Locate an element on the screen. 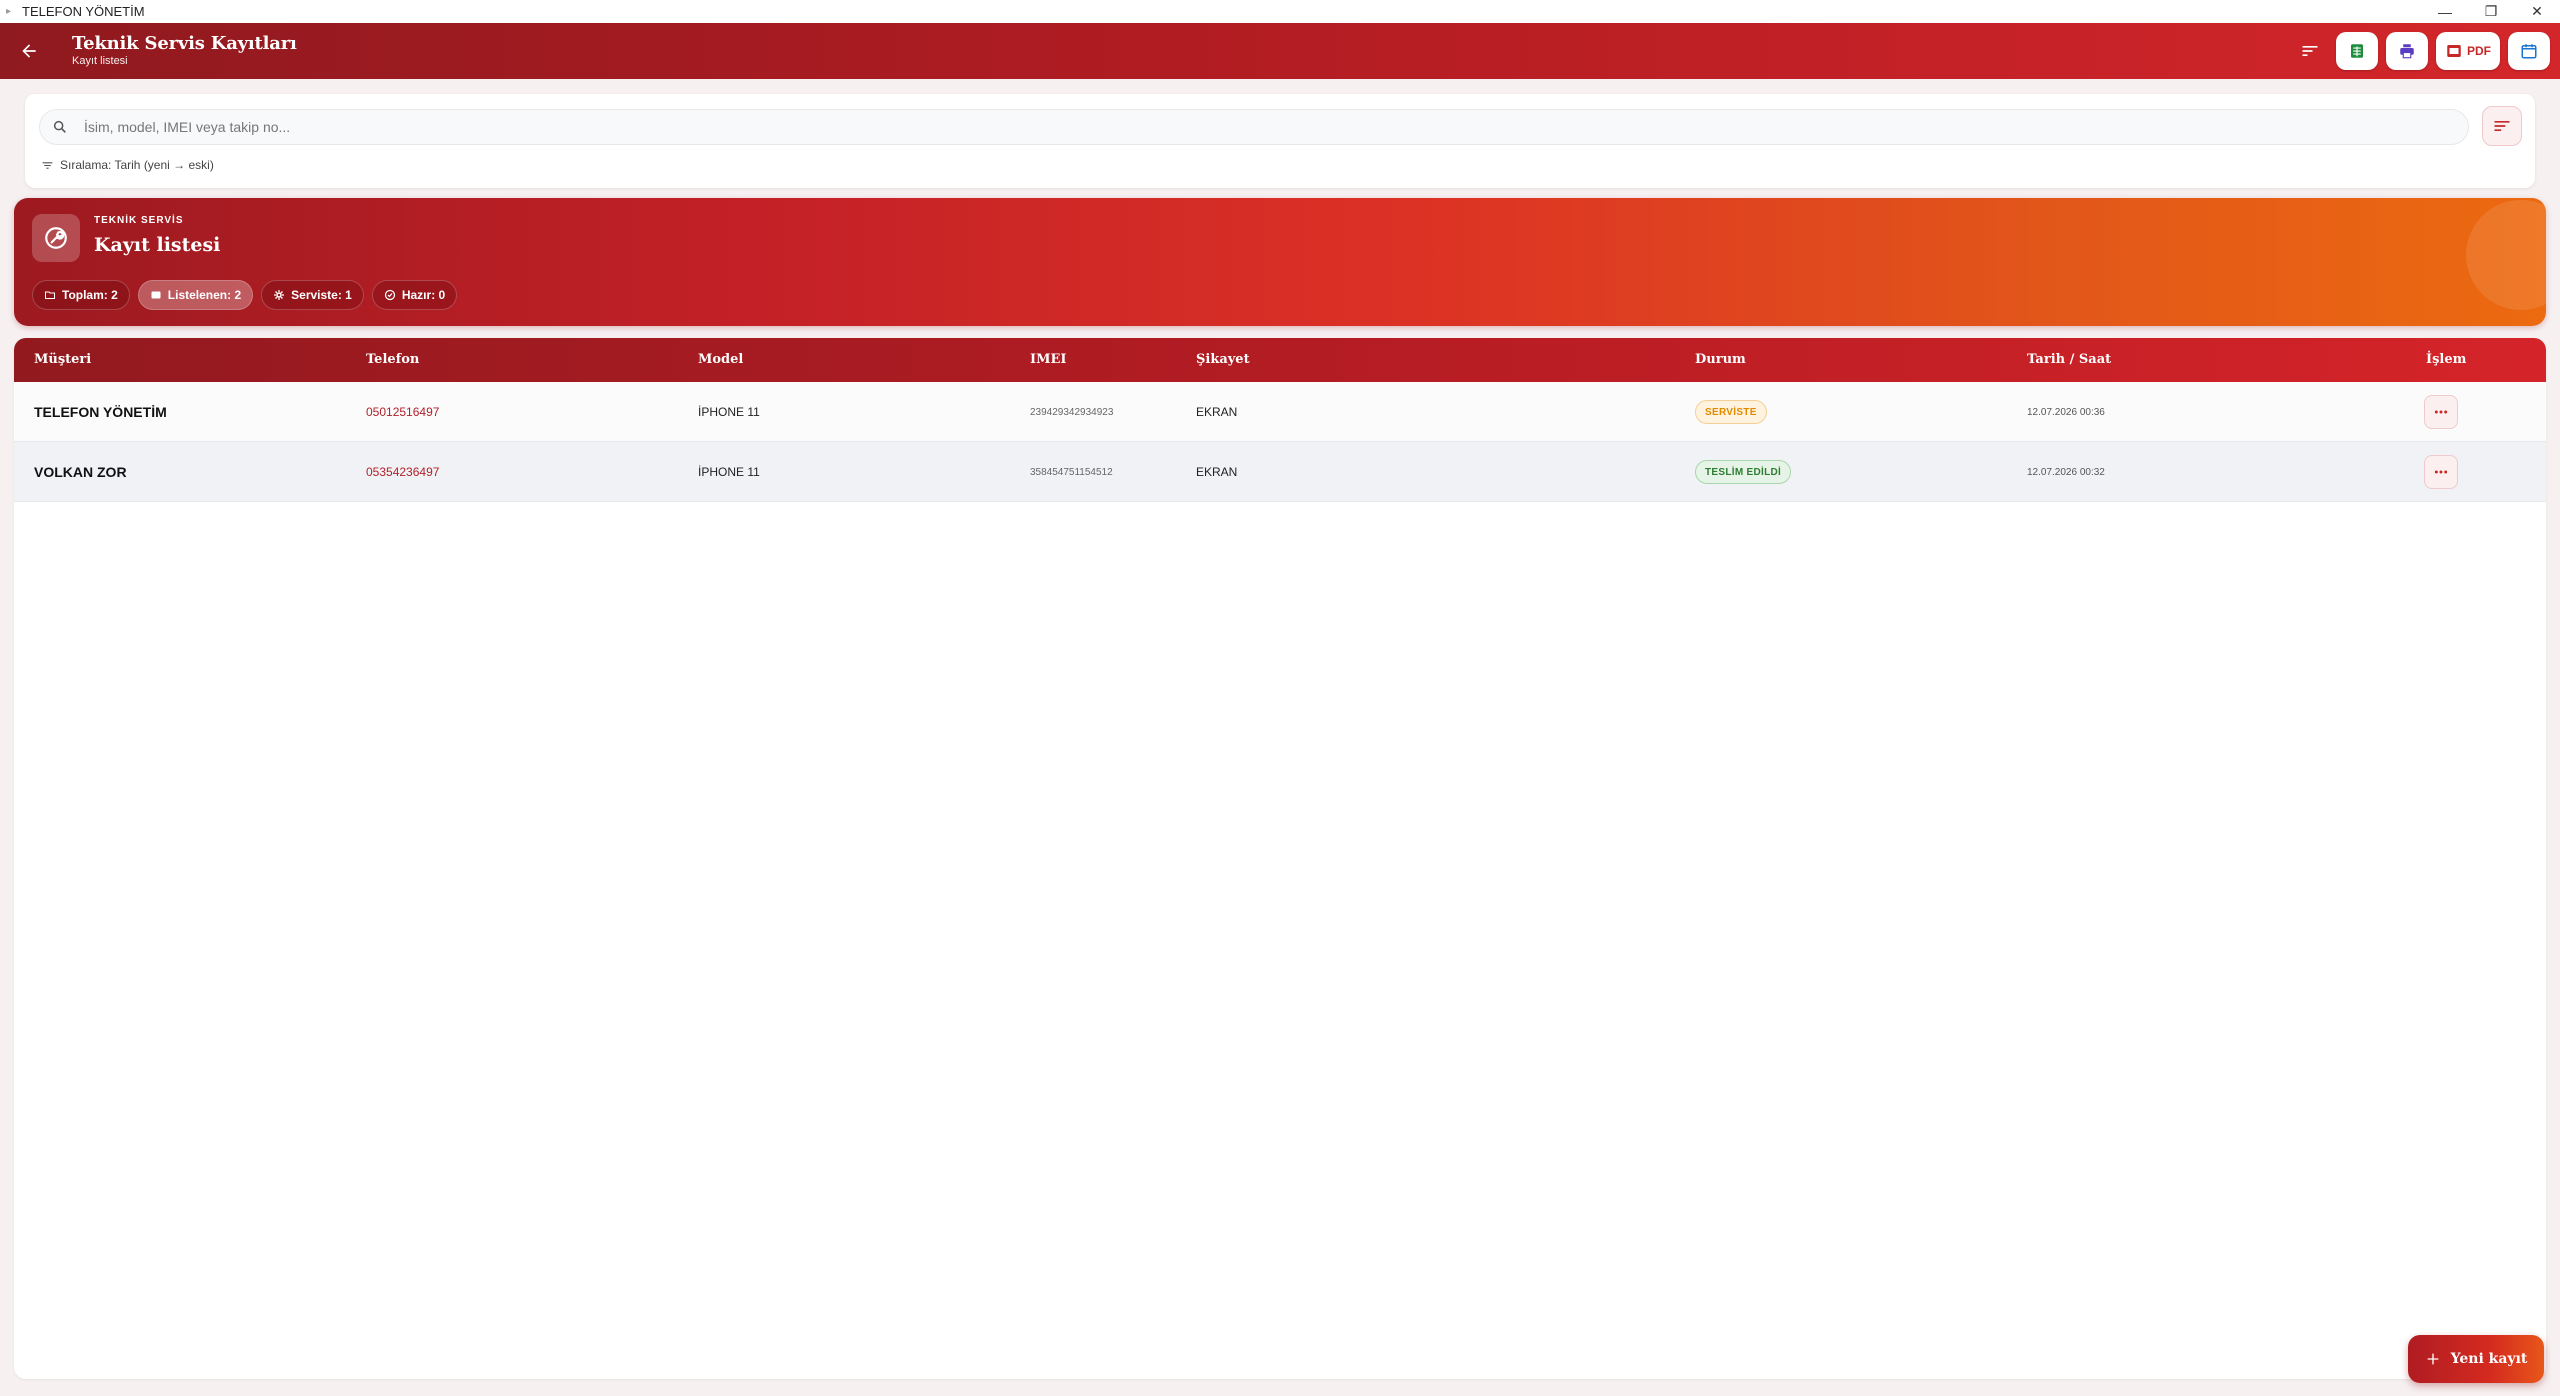 The image size is (2560, 1396). search-input is located at coordinates (1234, 127).